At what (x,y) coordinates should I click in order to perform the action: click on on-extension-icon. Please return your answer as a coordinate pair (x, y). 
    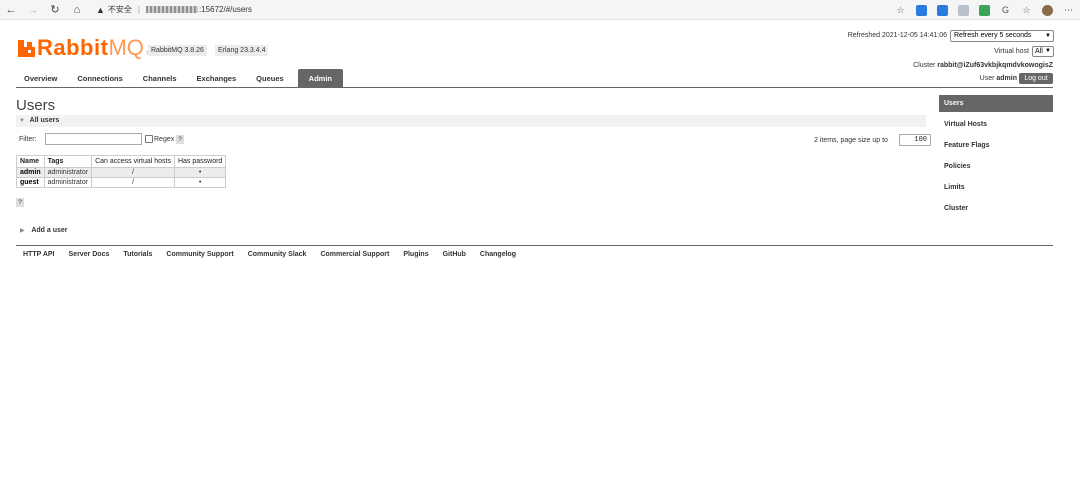
    Looking at the image, I should click on (984, 10).